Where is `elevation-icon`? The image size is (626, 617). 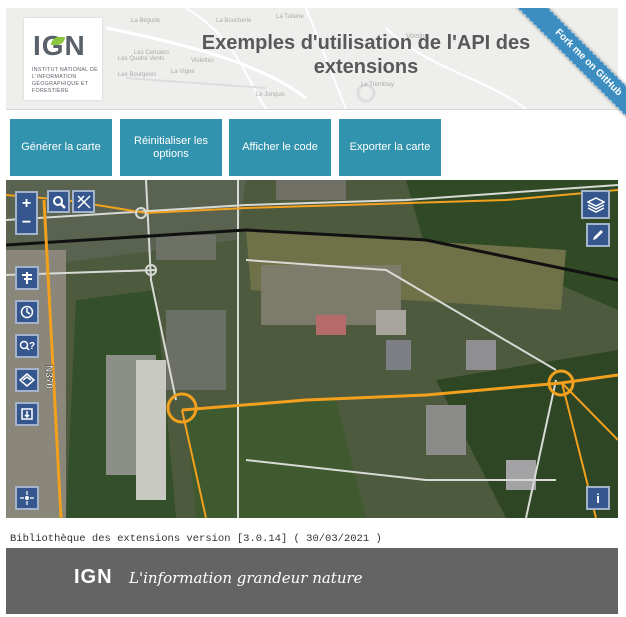 elevation-icon is located at coordinates (27, 380).